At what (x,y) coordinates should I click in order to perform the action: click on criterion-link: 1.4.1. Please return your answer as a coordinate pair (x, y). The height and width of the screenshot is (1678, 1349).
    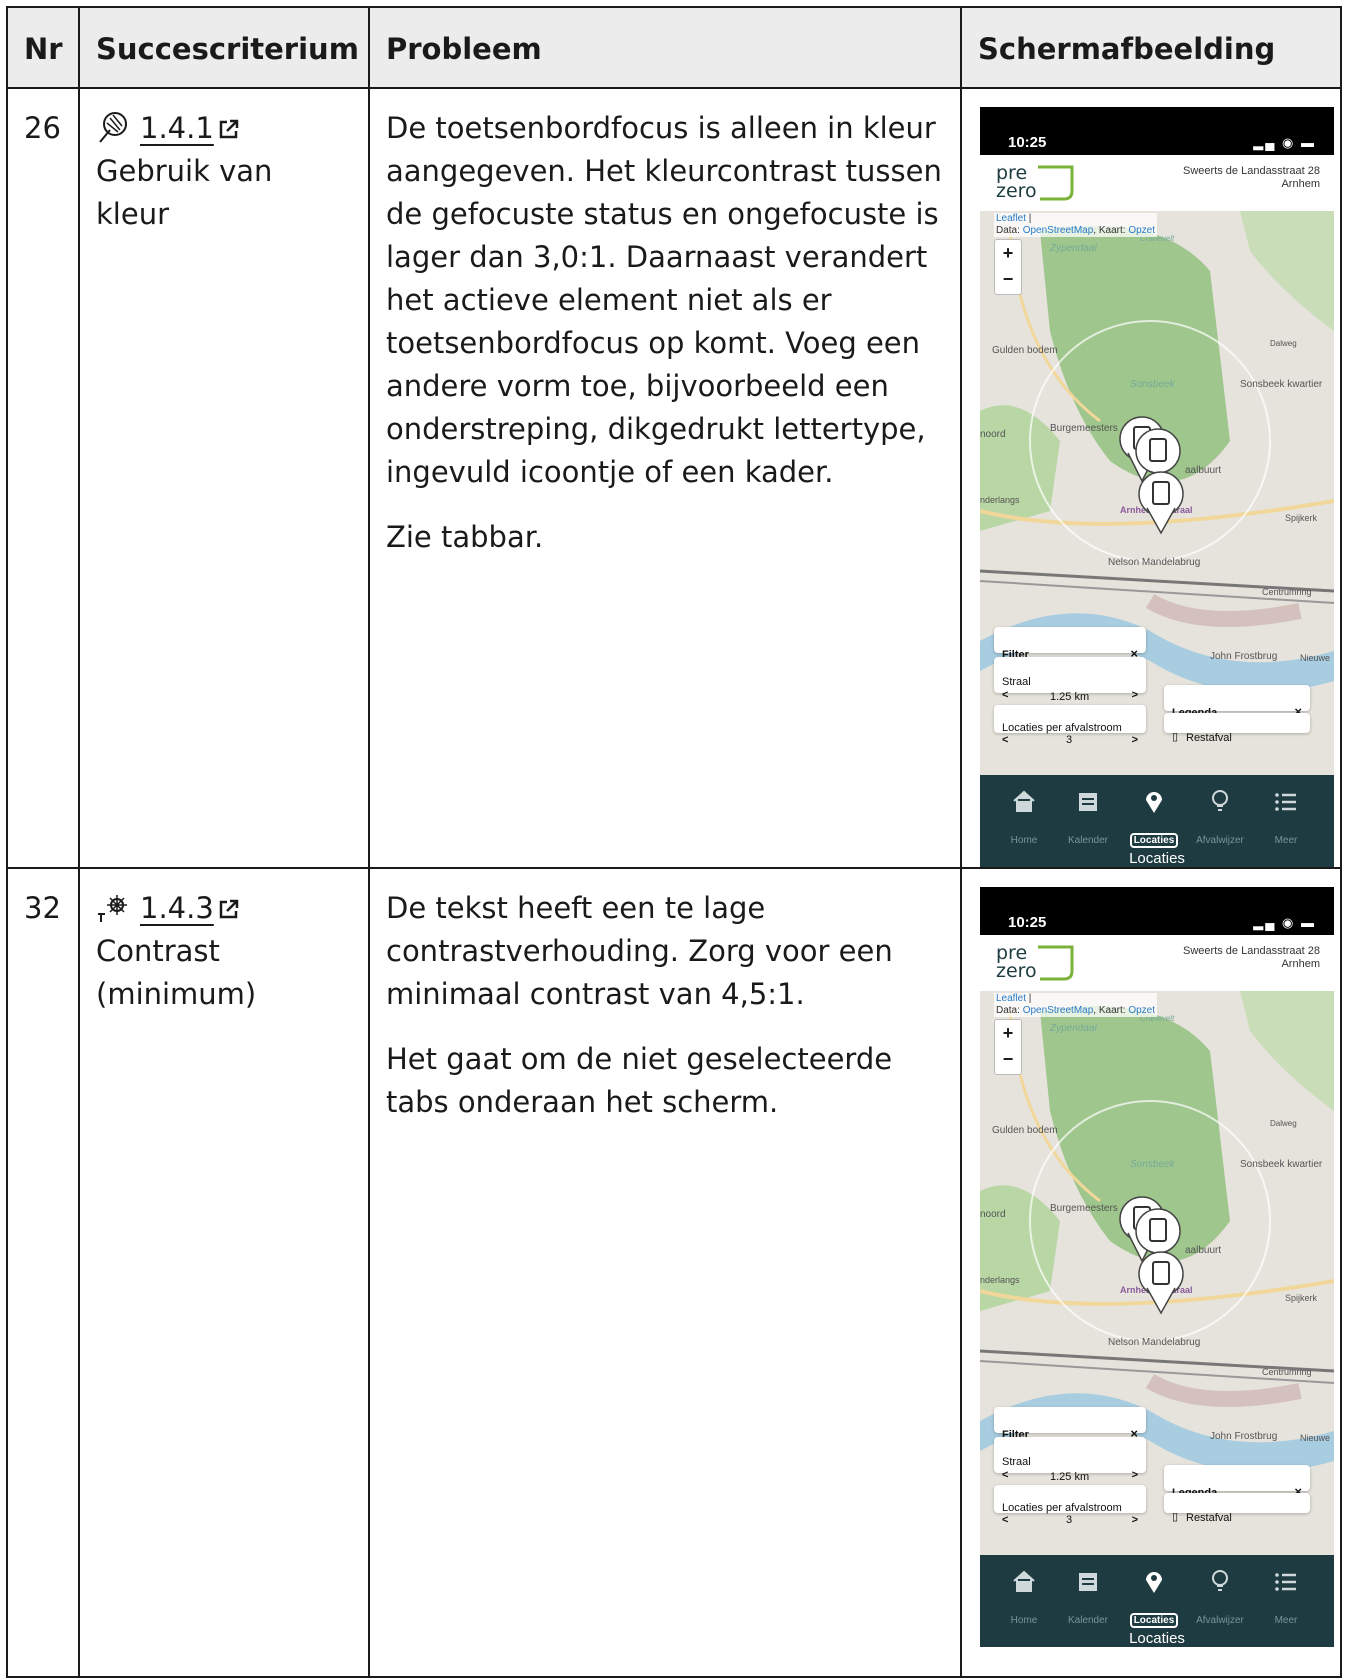
    Looking at the image, I should click on (190, 128).